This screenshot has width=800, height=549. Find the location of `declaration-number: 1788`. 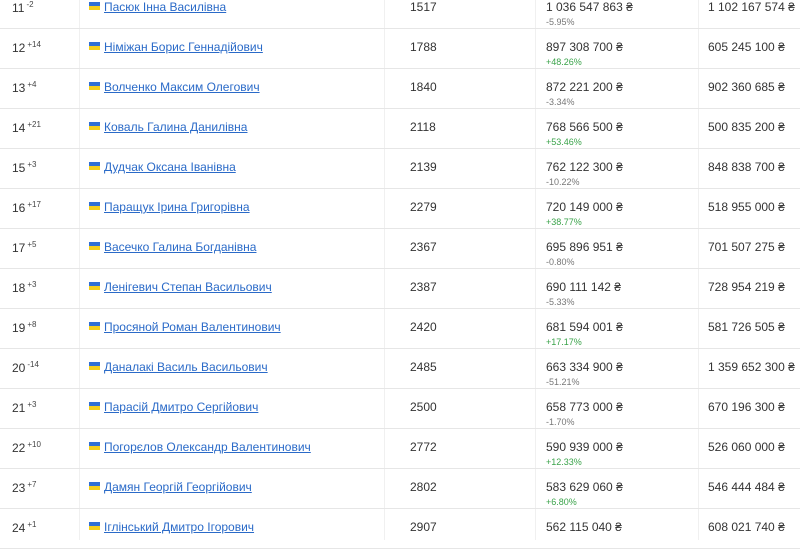

declaration-number: 1788 is located at coordinates (423, 47).